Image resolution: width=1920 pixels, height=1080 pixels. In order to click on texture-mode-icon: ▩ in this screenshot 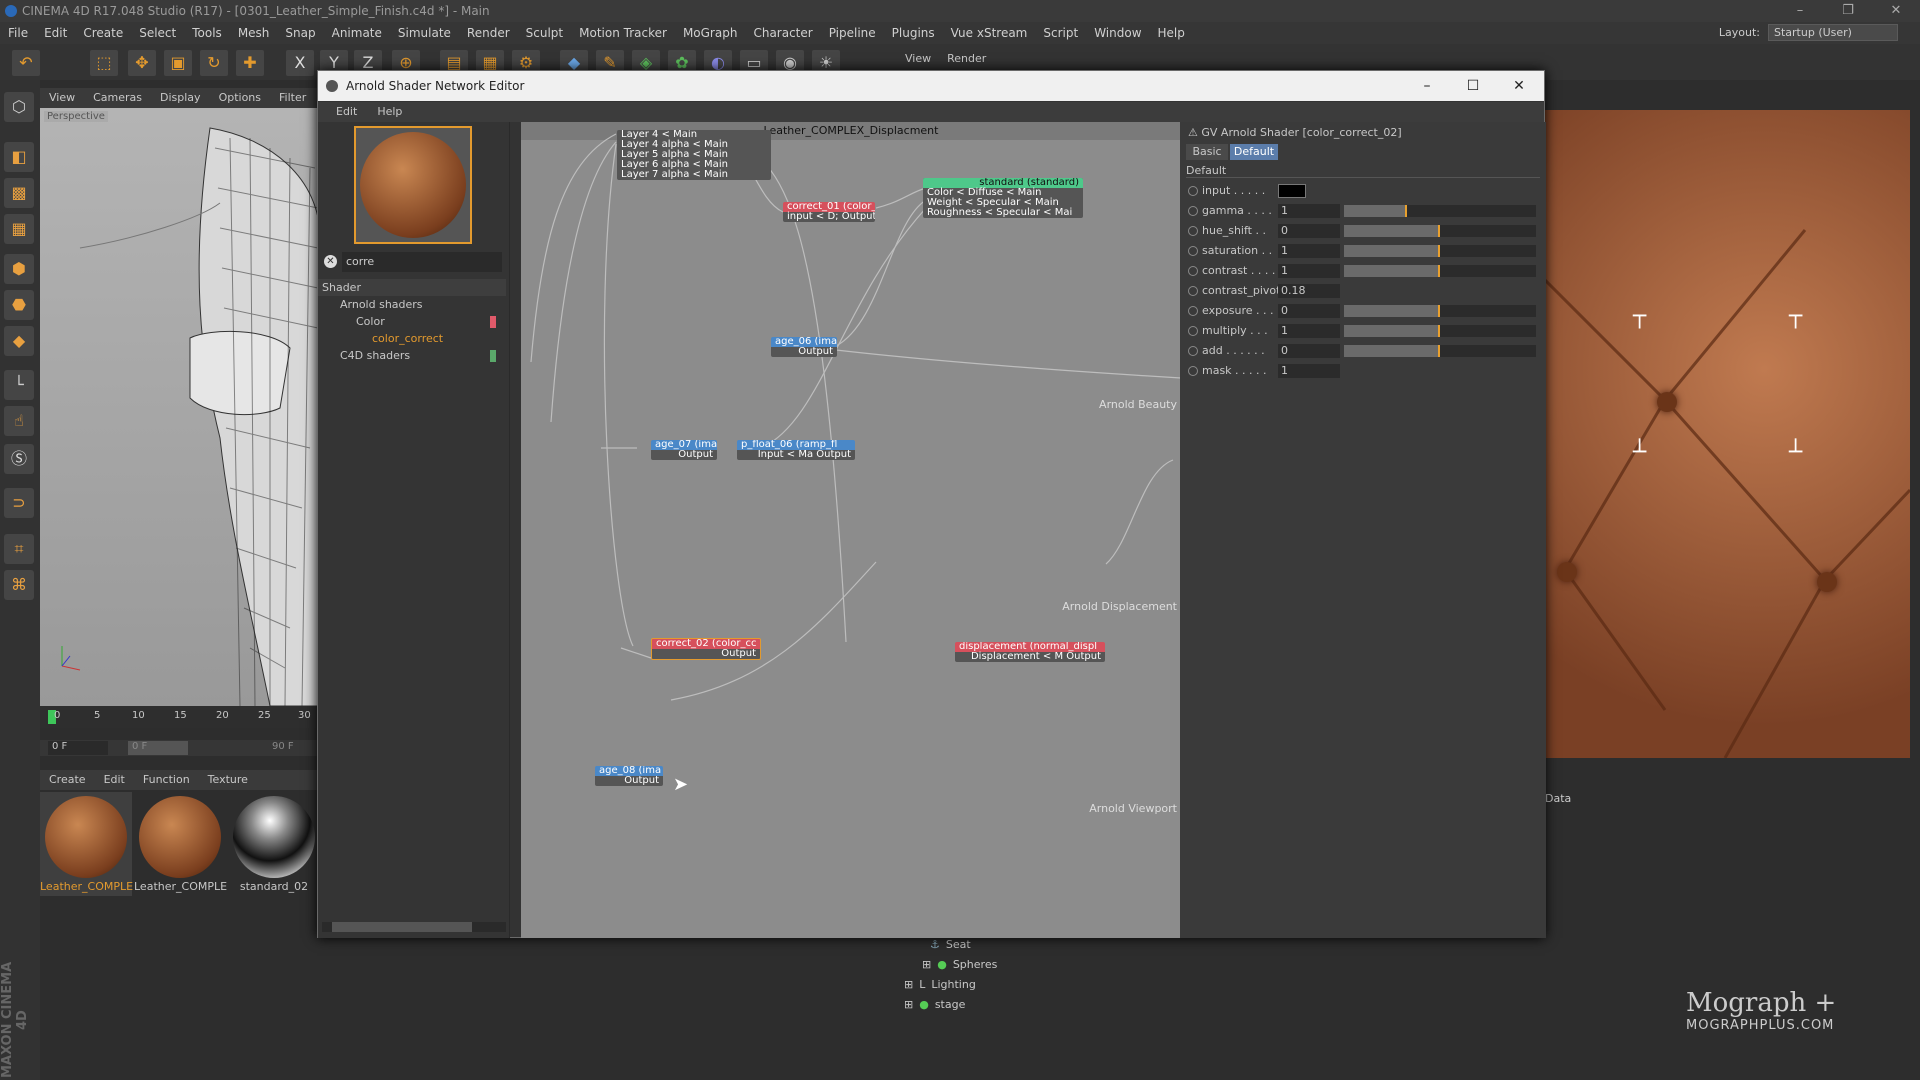, I will do `click(19, 193)`.